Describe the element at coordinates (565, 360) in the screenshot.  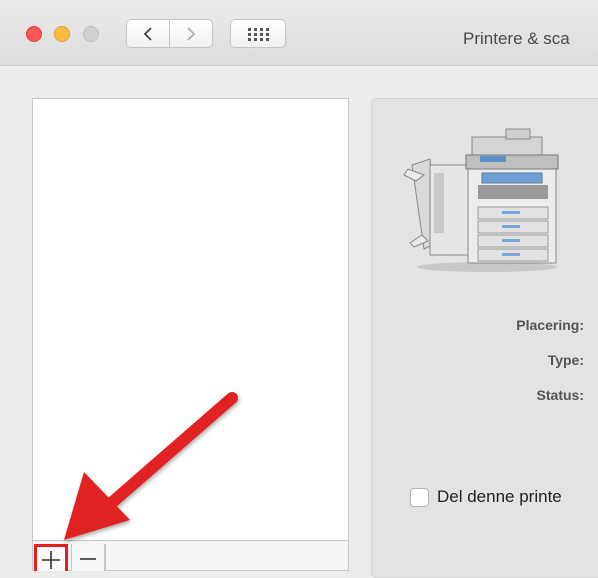
I see `type-label: Type:` at that location.